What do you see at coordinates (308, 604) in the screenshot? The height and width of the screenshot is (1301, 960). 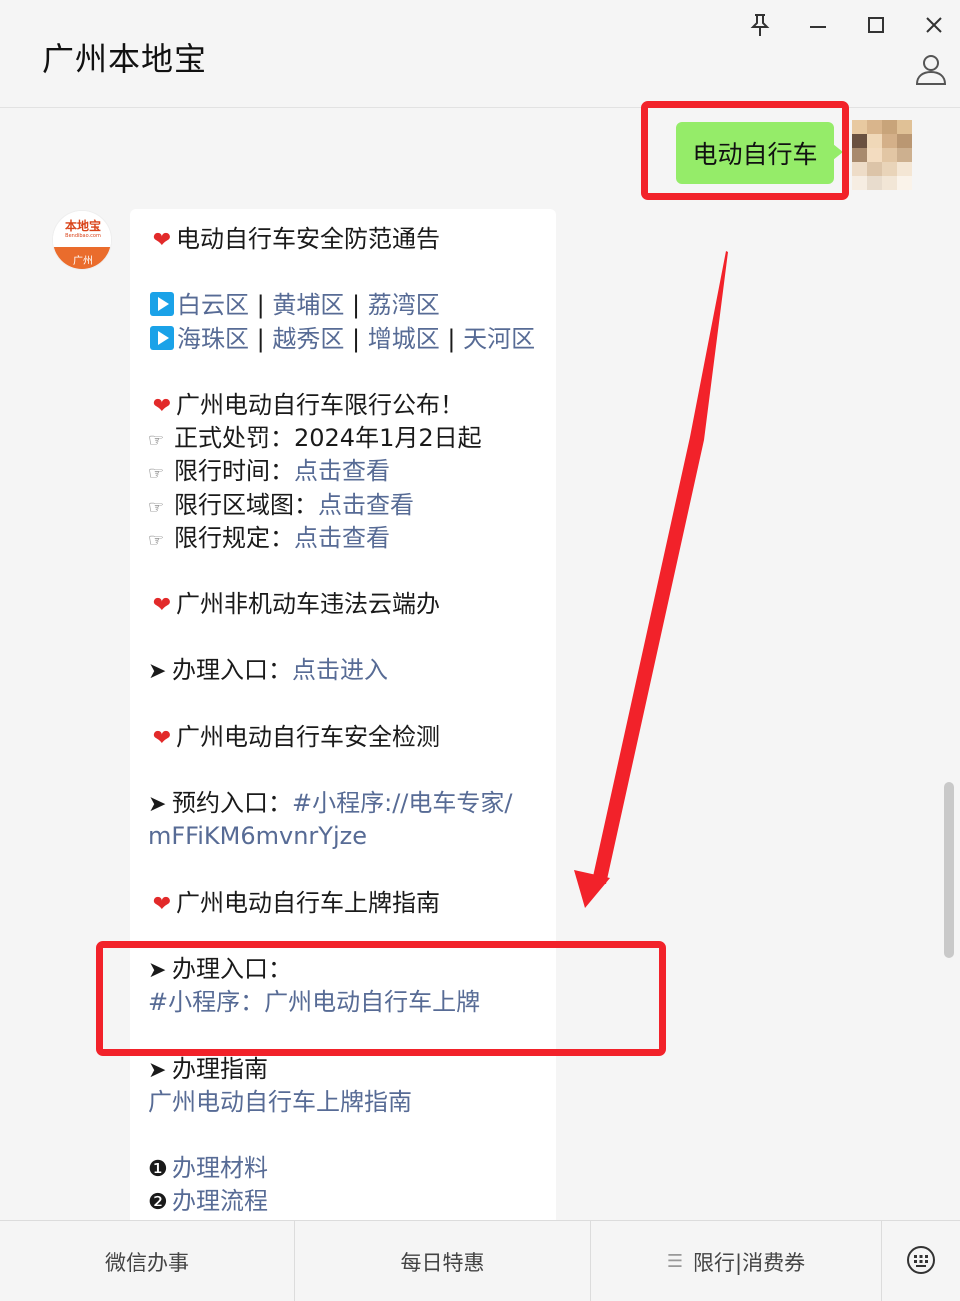 I see `heading-violation: 广州非机动车违法云端办` at bounding box center [308, 604].